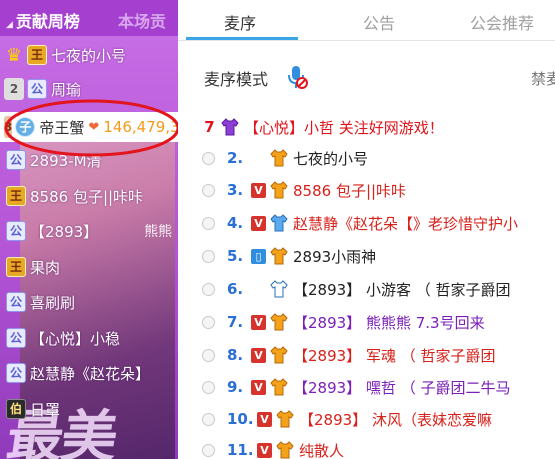  What do you see at coordinates (89, 160) in the screenshot?
I see `ranking-row: 公 2893-M清` at bounding box center [89, 160].